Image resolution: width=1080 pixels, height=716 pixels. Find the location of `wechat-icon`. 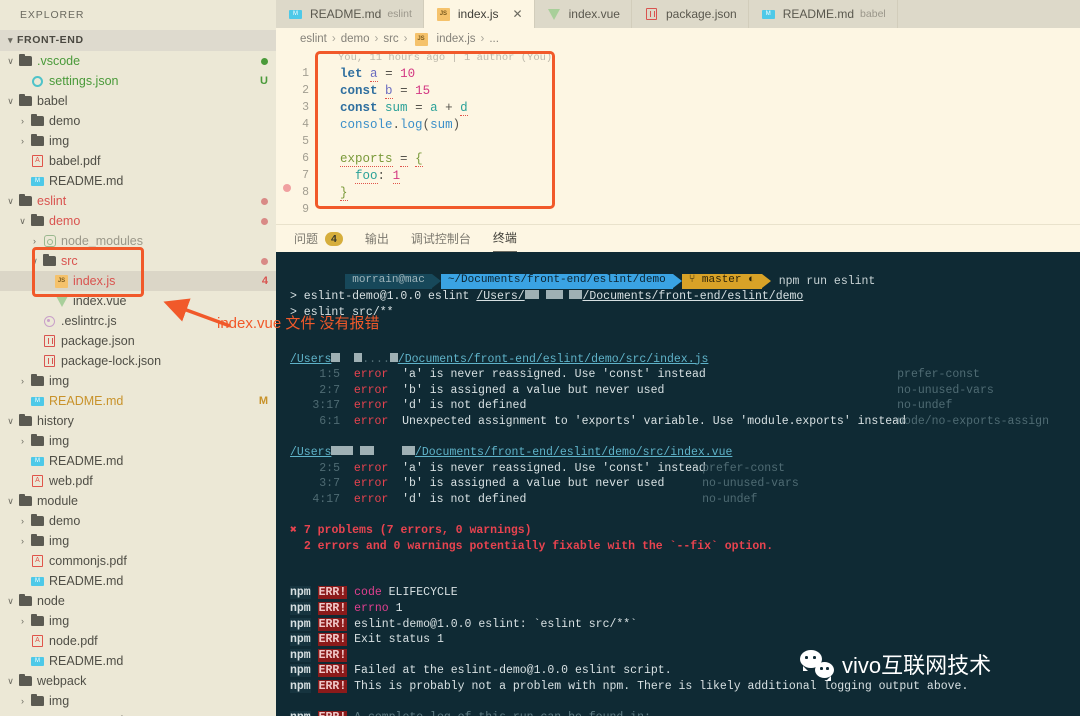

wechat-icon is located at coordinates (817, 665).